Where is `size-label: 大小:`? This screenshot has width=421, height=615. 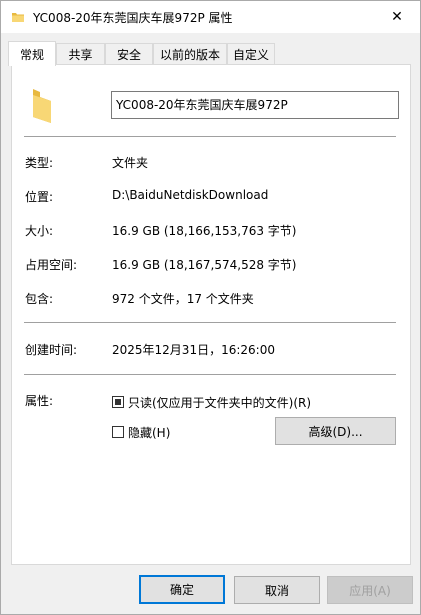
size-label: 大小: is located at coordinates (39, 231).